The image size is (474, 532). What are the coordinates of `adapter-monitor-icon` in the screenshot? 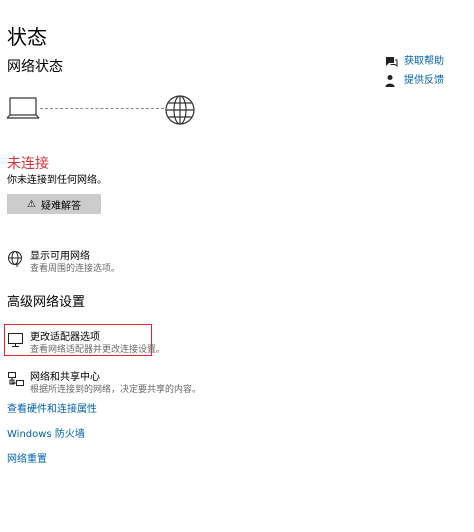 It's located at (15, 340).